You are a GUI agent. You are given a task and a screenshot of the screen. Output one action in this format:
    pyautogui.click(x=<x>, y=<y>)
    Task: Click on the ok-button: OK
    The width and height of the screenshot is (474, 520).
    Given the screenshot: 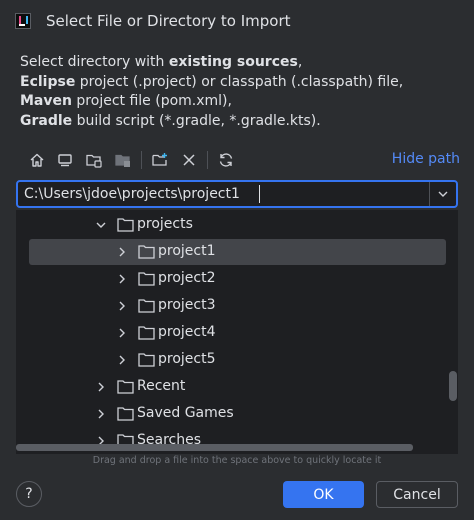 What is the action you would take?
    pyautogui.click(x=323, y=494)
    